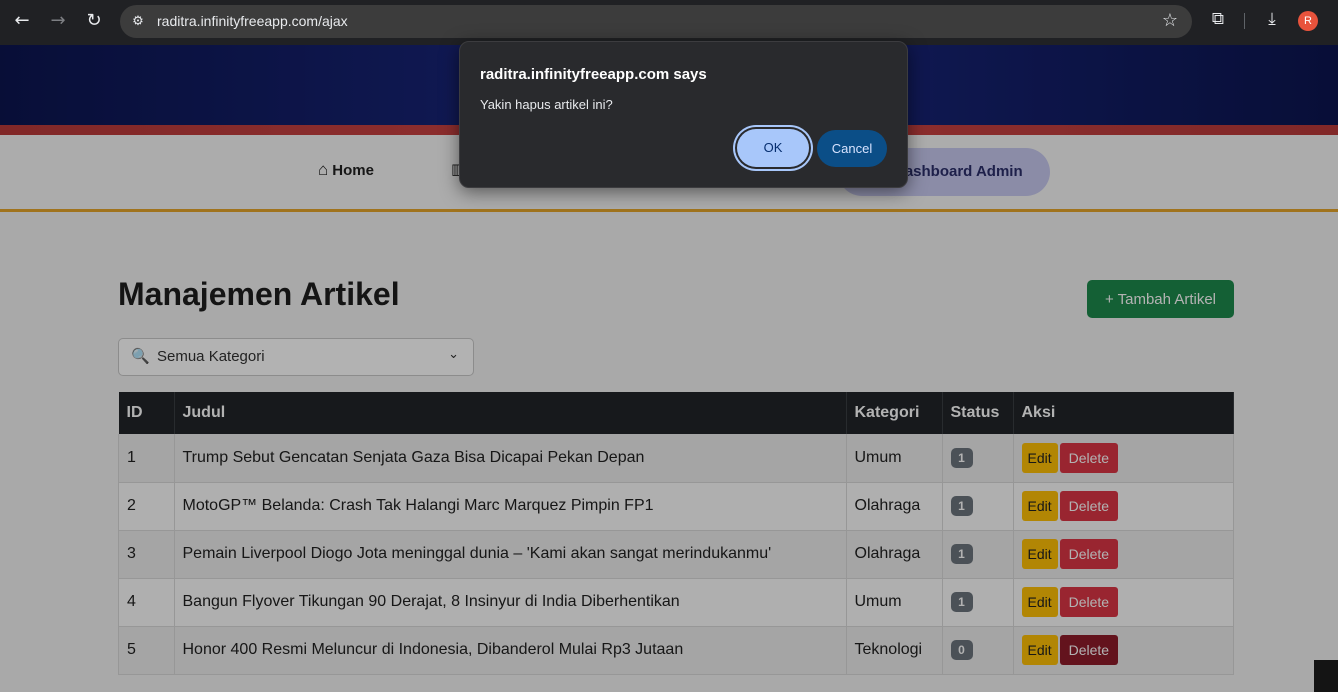 This screenshot has height=692, width=1338. I want to click on toolbar-divider, so click(1244, 21).